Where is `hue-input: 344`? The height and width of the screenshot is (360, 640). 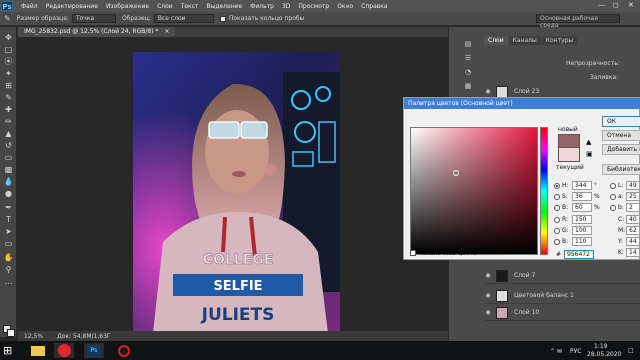
hue-input: 344 is located at coordinates (582, 185).